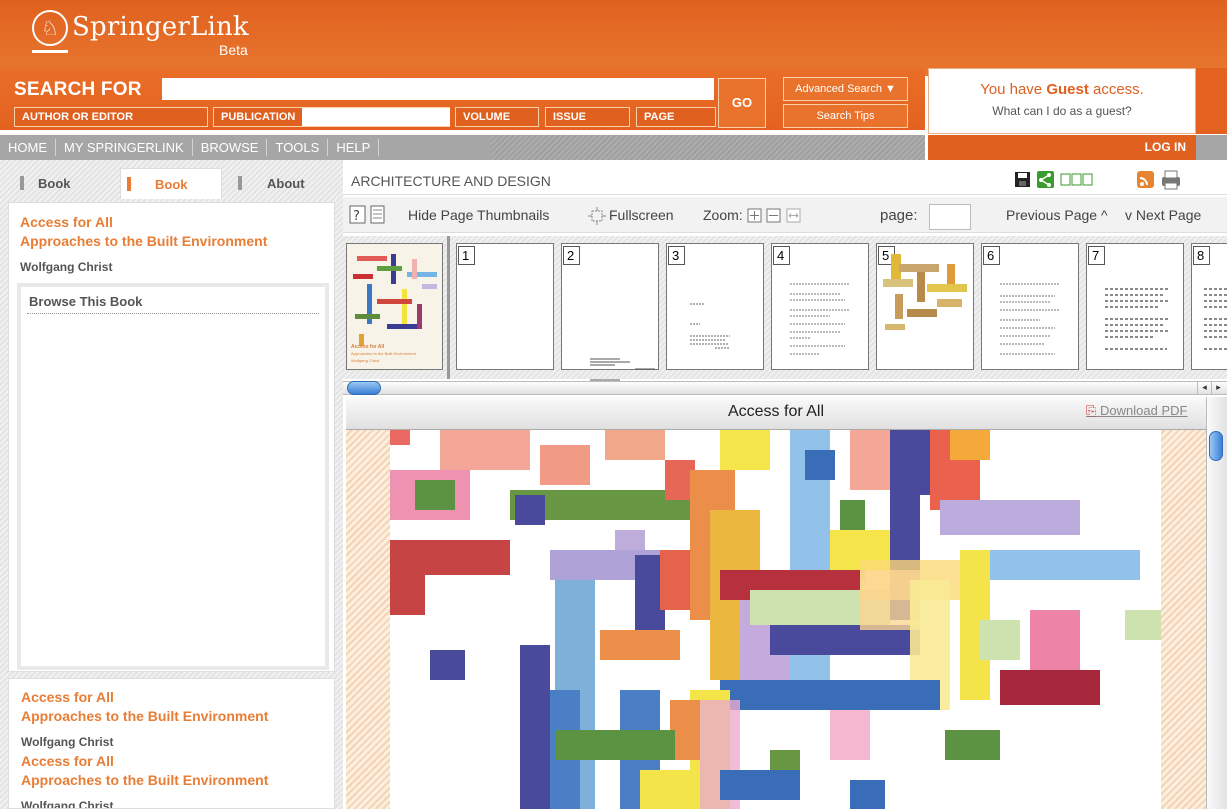  I want to click on thumbnails-icon, so click(377, 214).